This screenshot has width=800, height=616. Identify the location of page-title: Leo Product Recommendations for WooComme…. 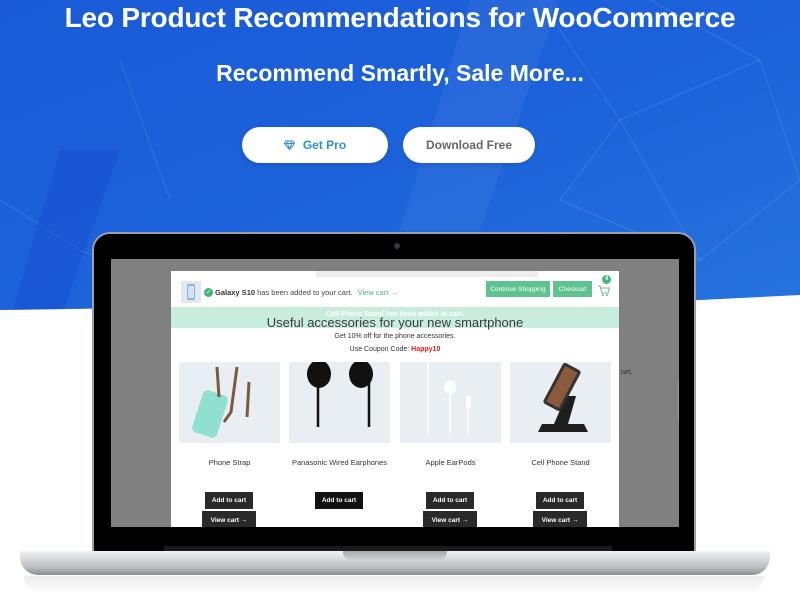
(400, 17).